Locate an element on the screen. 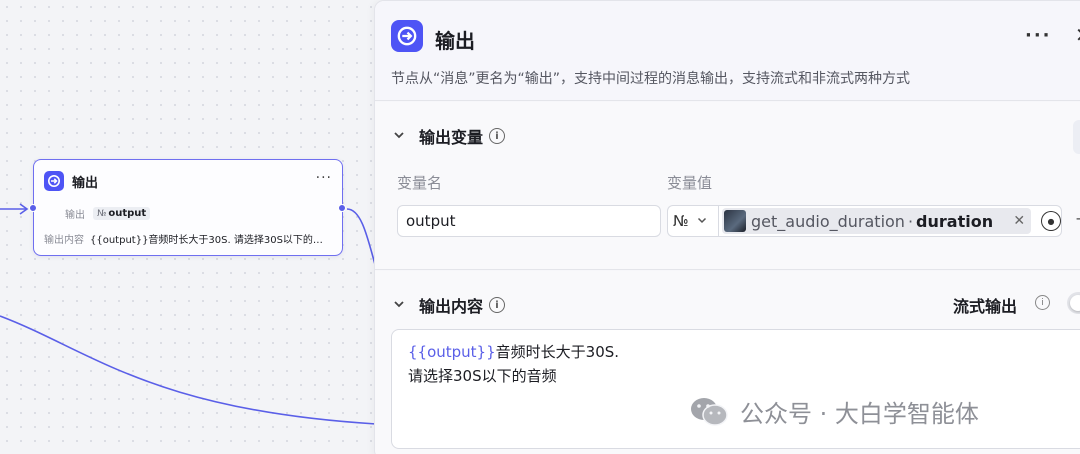 The width and height of the screenshot is (1080, 454). variable-name-header: 变量名 is located at coordinates (420, 183).